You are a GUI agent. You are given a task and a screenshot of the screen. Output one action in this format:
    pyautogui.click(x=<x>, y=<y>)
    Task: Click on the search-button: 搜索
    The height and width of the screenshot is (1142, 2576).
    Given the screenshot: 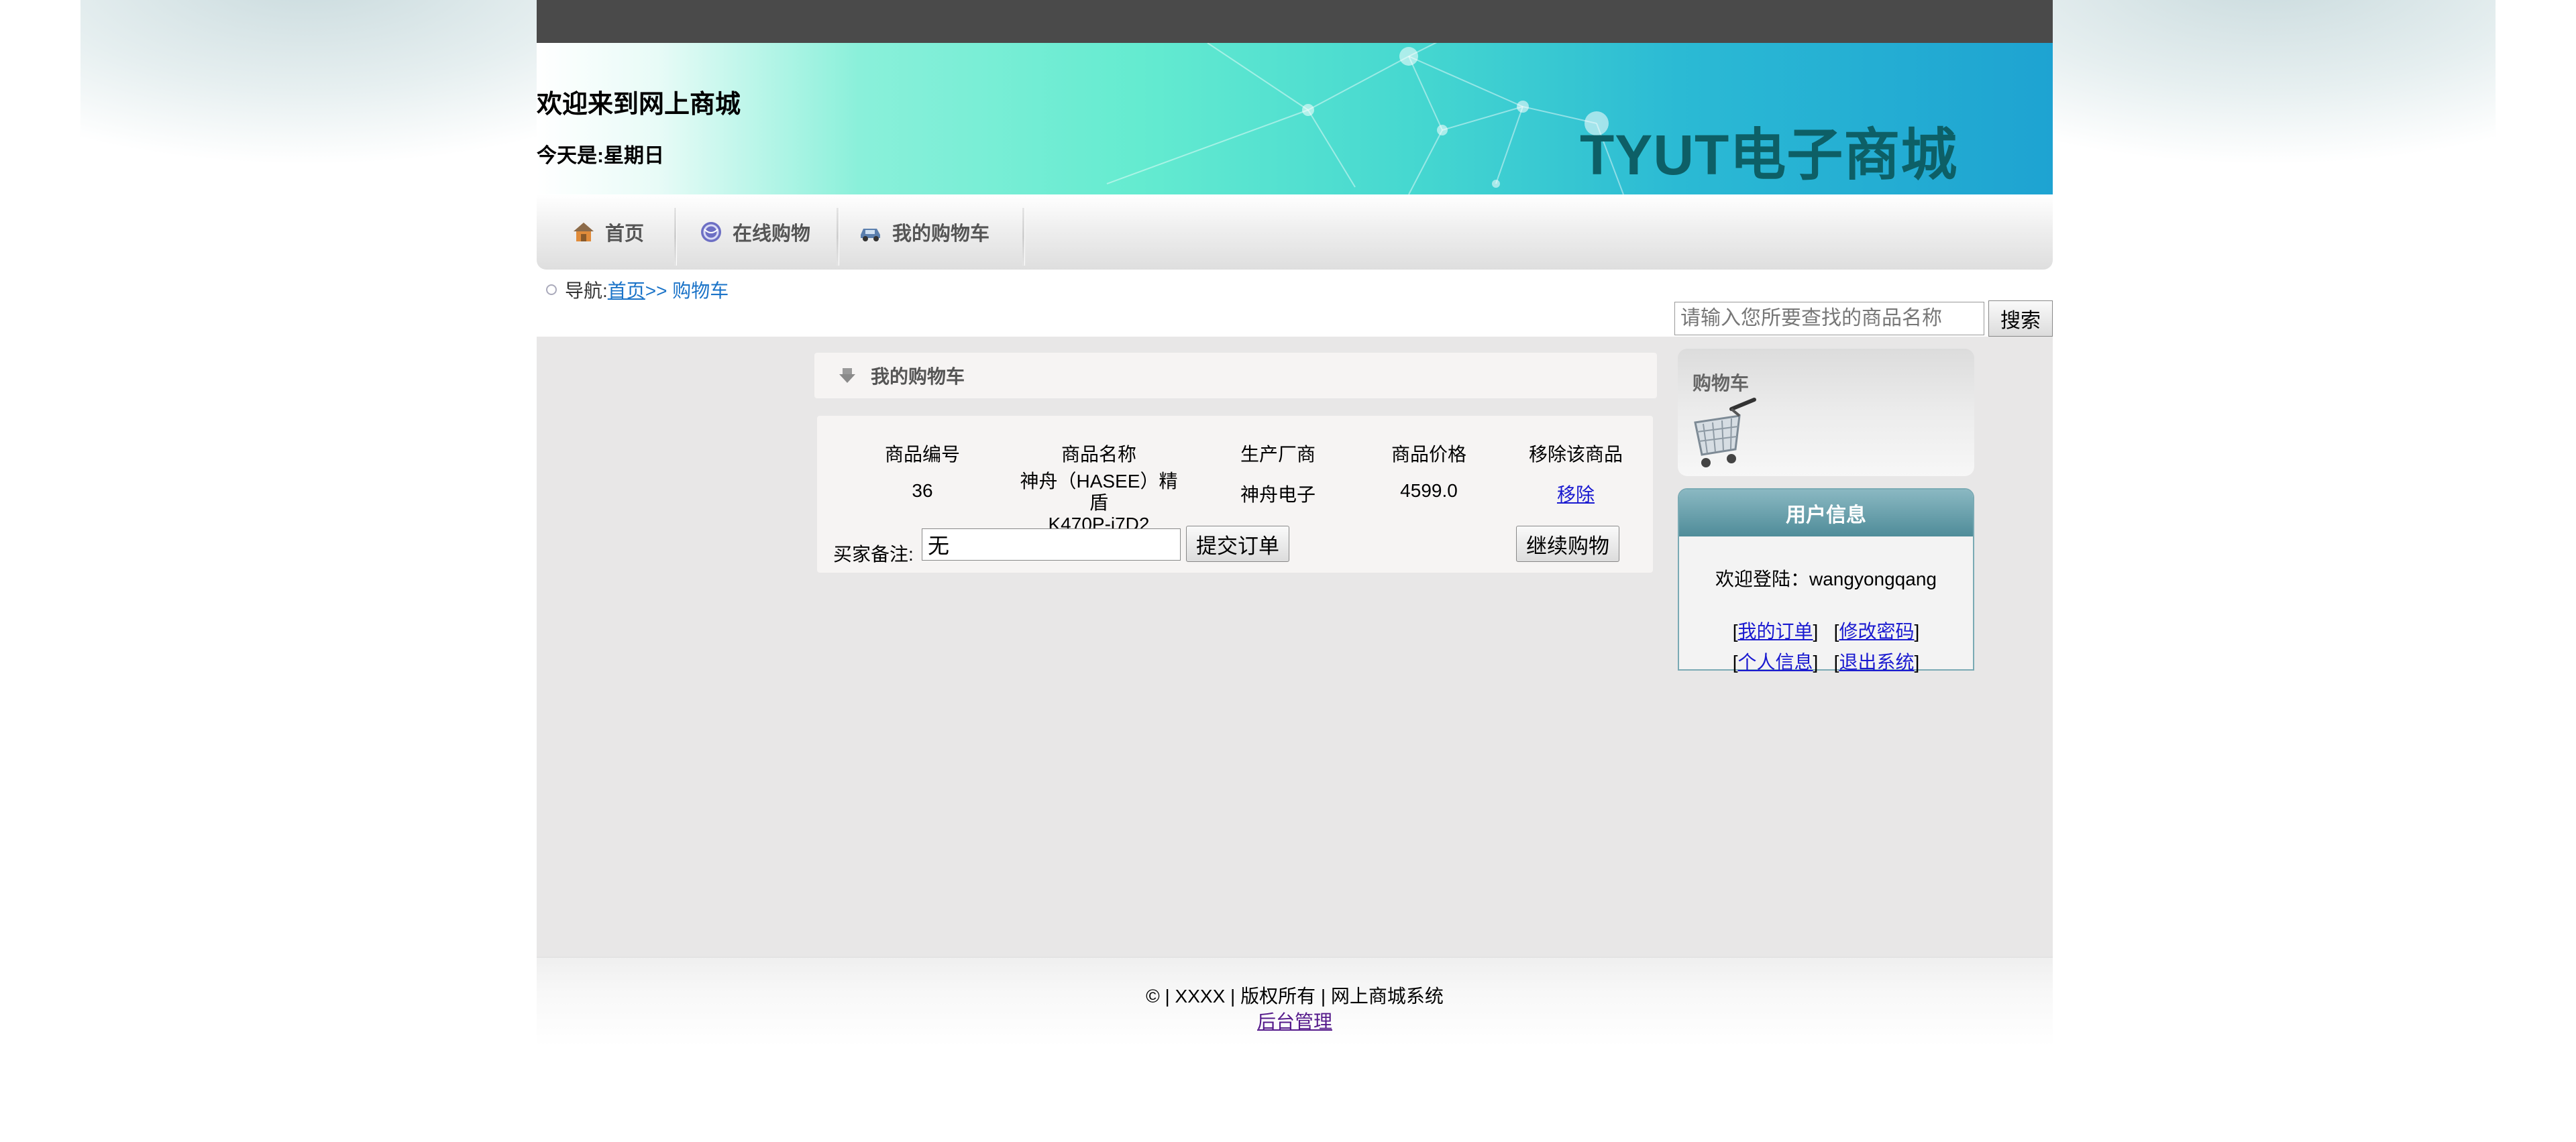 What is the action you would take?
    pyautogui.click(x=2020, y=318)
    